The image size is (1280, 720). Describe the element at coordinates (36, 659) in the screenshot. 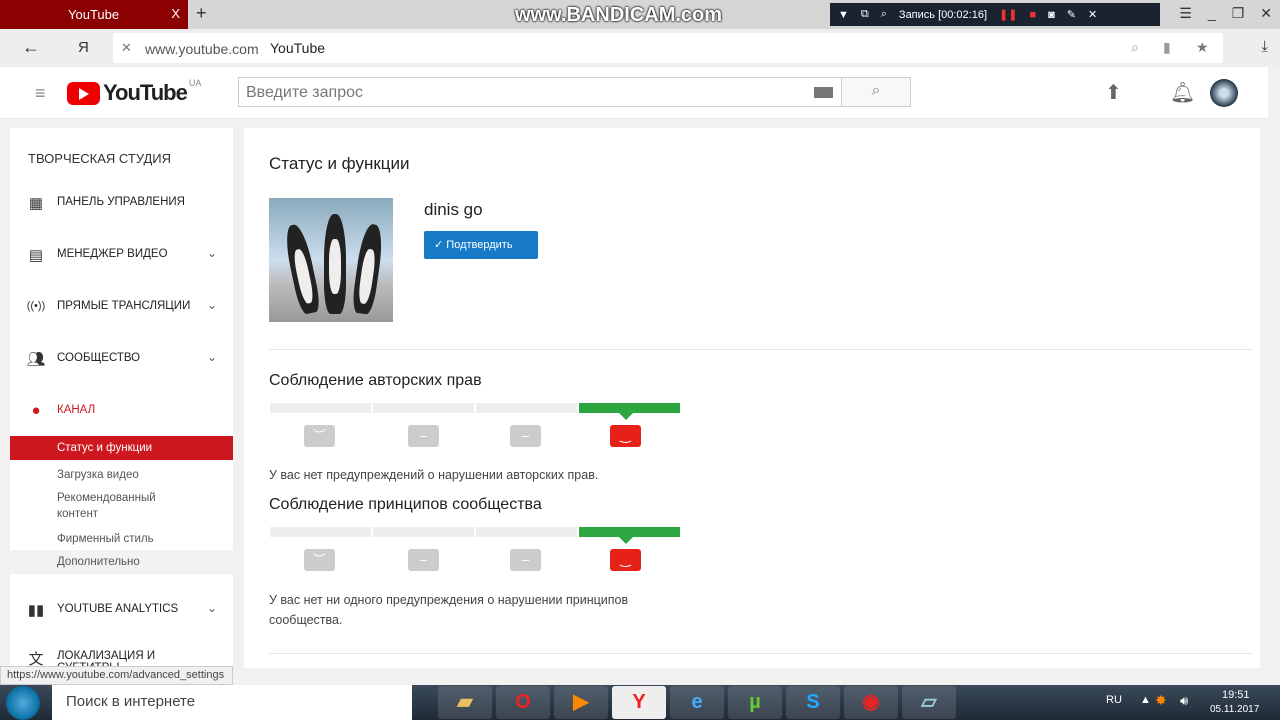

I see `translate-icon: 文` at that location.